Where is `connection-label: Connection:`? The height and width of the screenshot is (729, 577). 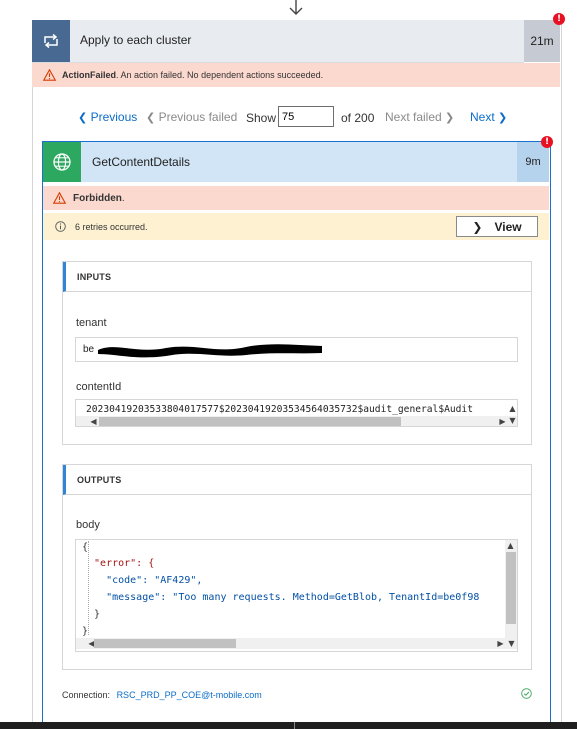 connection-label: Connection: is located at coordinates (86, 695).